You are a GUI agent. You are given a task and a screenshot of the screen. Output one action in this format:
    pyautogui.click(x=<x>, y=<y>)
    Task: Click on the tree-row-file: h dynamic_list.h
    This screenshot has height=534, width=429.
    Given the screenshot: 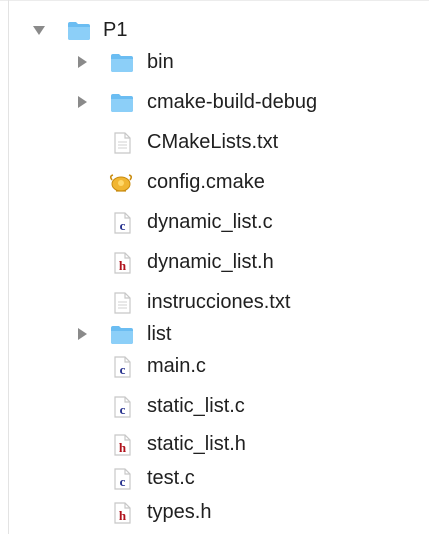 What is the action you would take?
    pyautogui.click(x=214, y=262)
    